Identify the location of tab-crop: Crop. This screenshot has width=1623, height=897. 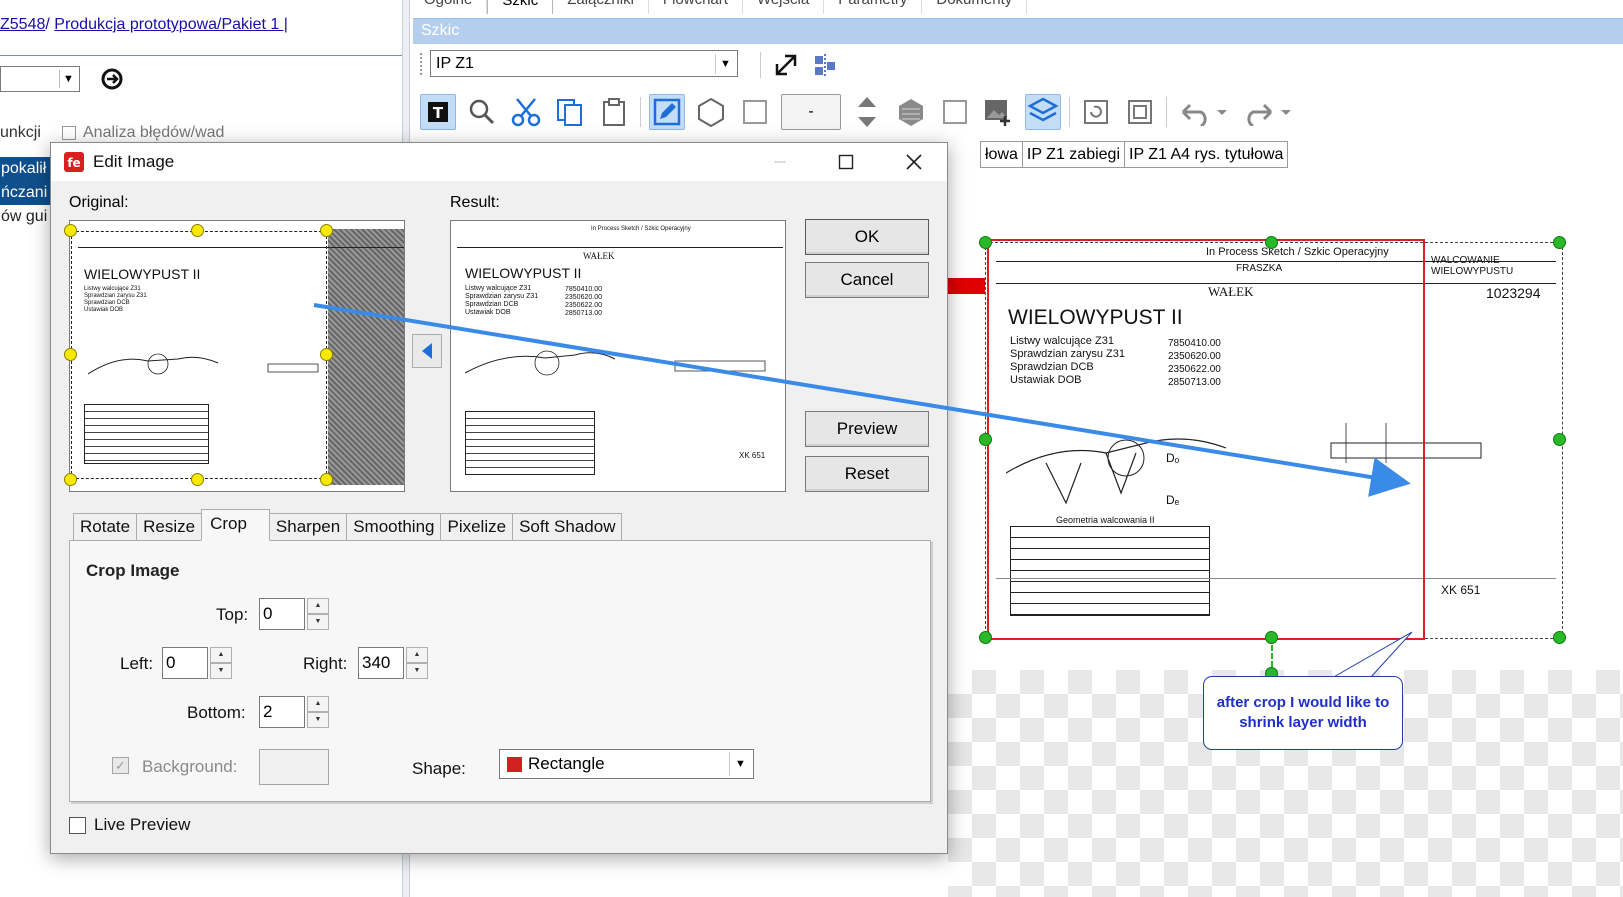
(235, 525).